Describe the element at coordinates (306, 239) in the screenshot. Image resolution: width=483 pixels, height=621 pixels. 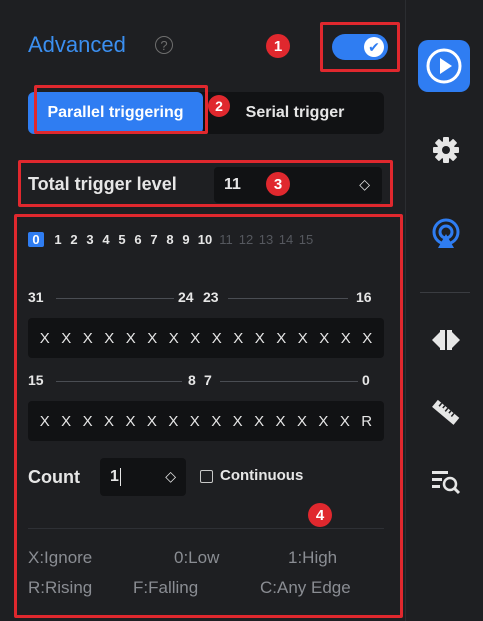
I see `bit-15: 15` at that location.